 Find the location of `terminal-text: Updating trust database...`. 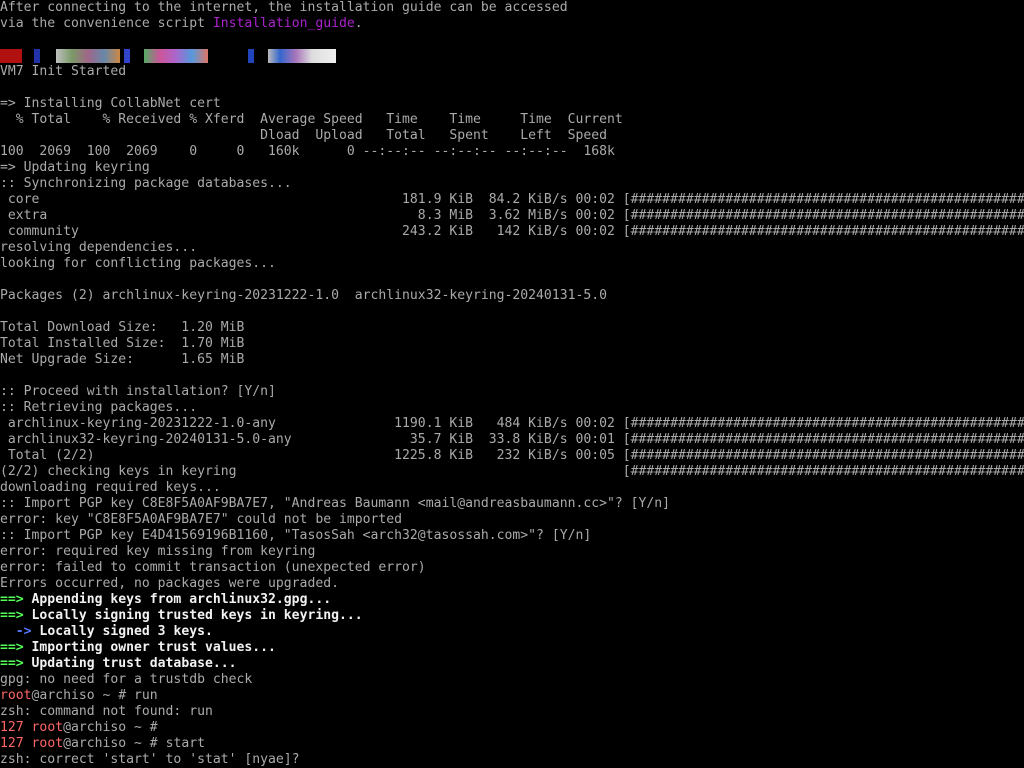

terminal-text: Updating trust database... is located at coordinates (130, 663).